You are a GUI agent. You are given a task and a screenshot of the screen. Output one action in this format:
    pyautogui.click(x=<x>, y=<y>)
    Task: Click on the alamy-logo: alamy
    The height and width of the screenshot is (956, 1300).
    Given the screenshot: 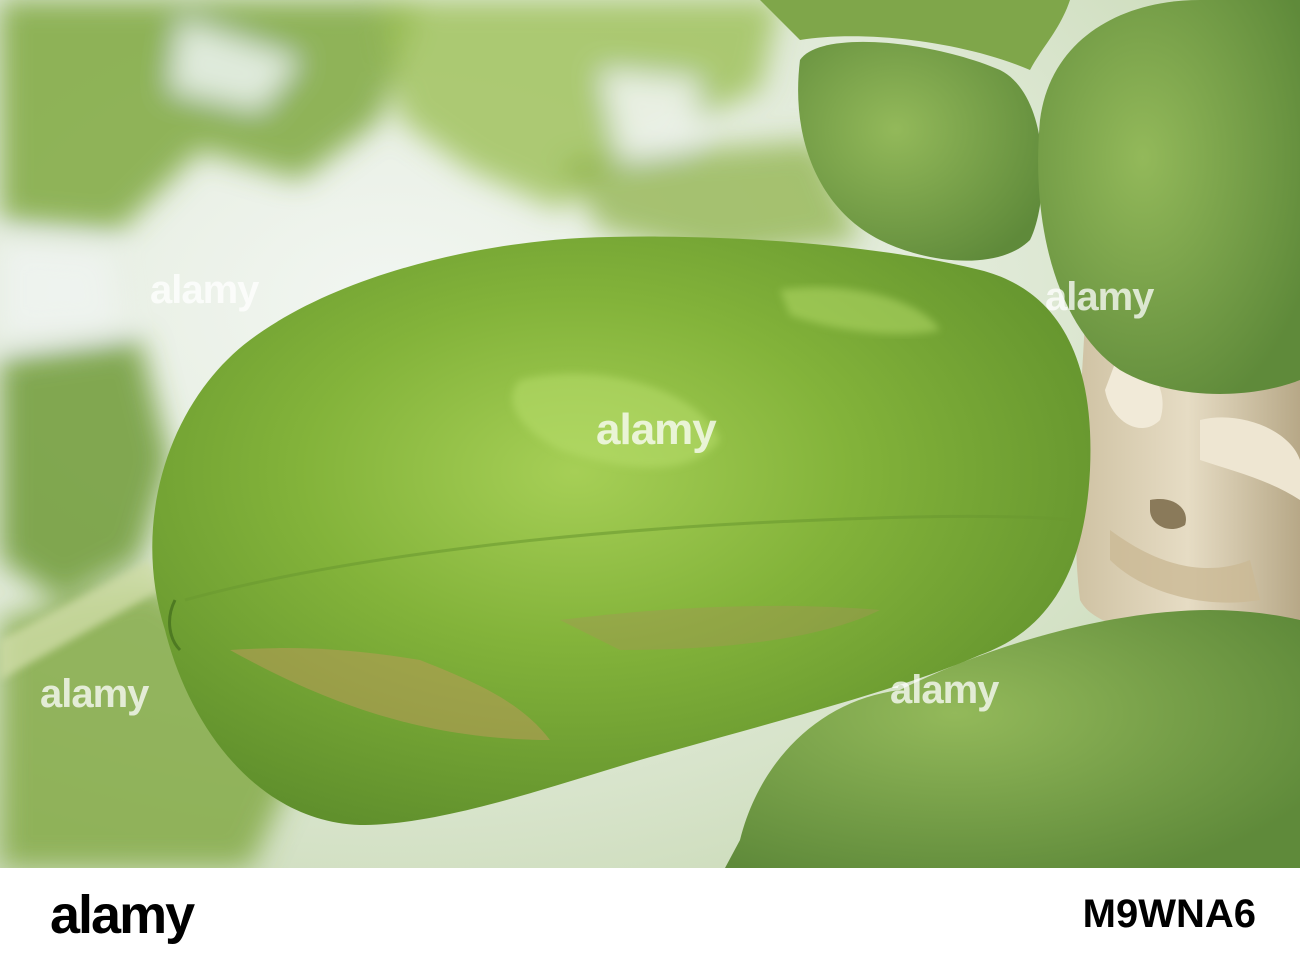 What is the action you would take?
    pyautogui.click(x=122, y=915)
    